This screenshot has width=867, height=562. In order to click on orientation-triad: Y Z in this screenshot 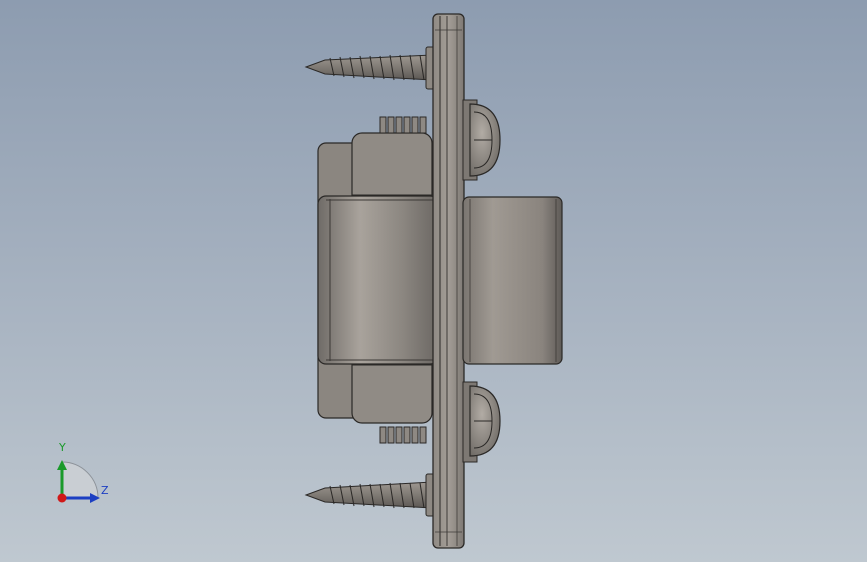, I will do `click(85, 477)`.